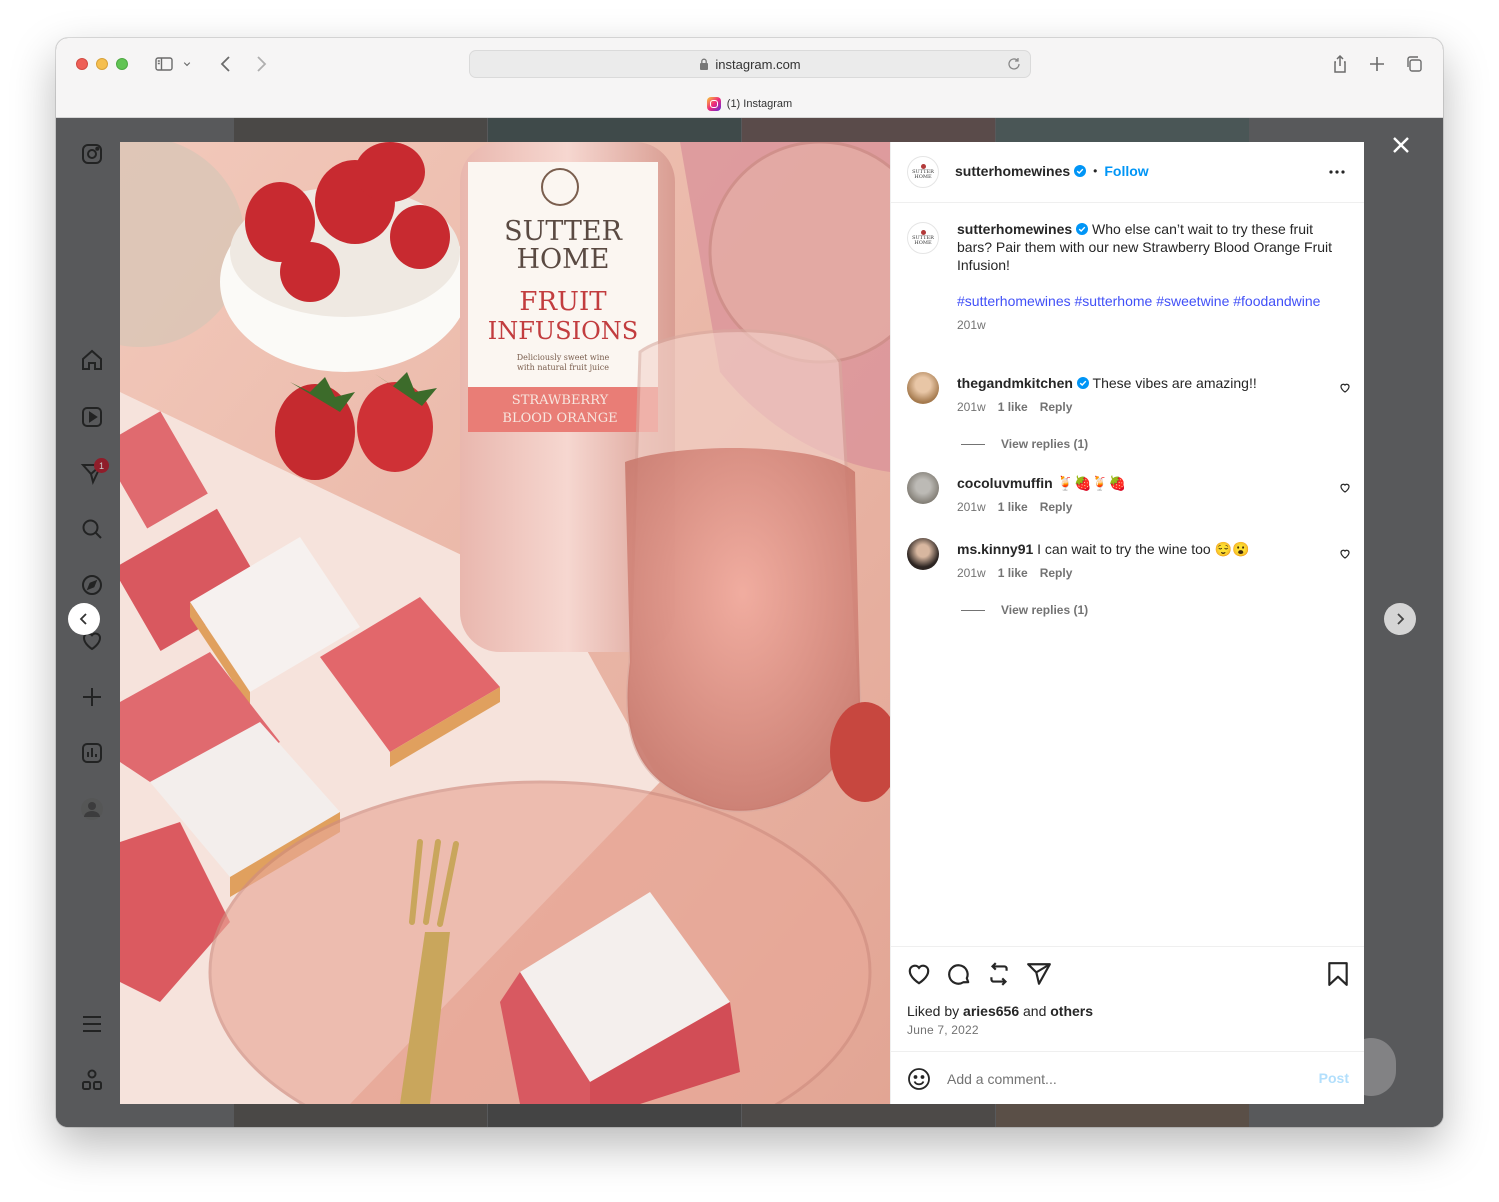  What do you see at coordinates (1401, 145) in the screenshot?
I see `close-modal-icon` at bounding box center [1401, 145].